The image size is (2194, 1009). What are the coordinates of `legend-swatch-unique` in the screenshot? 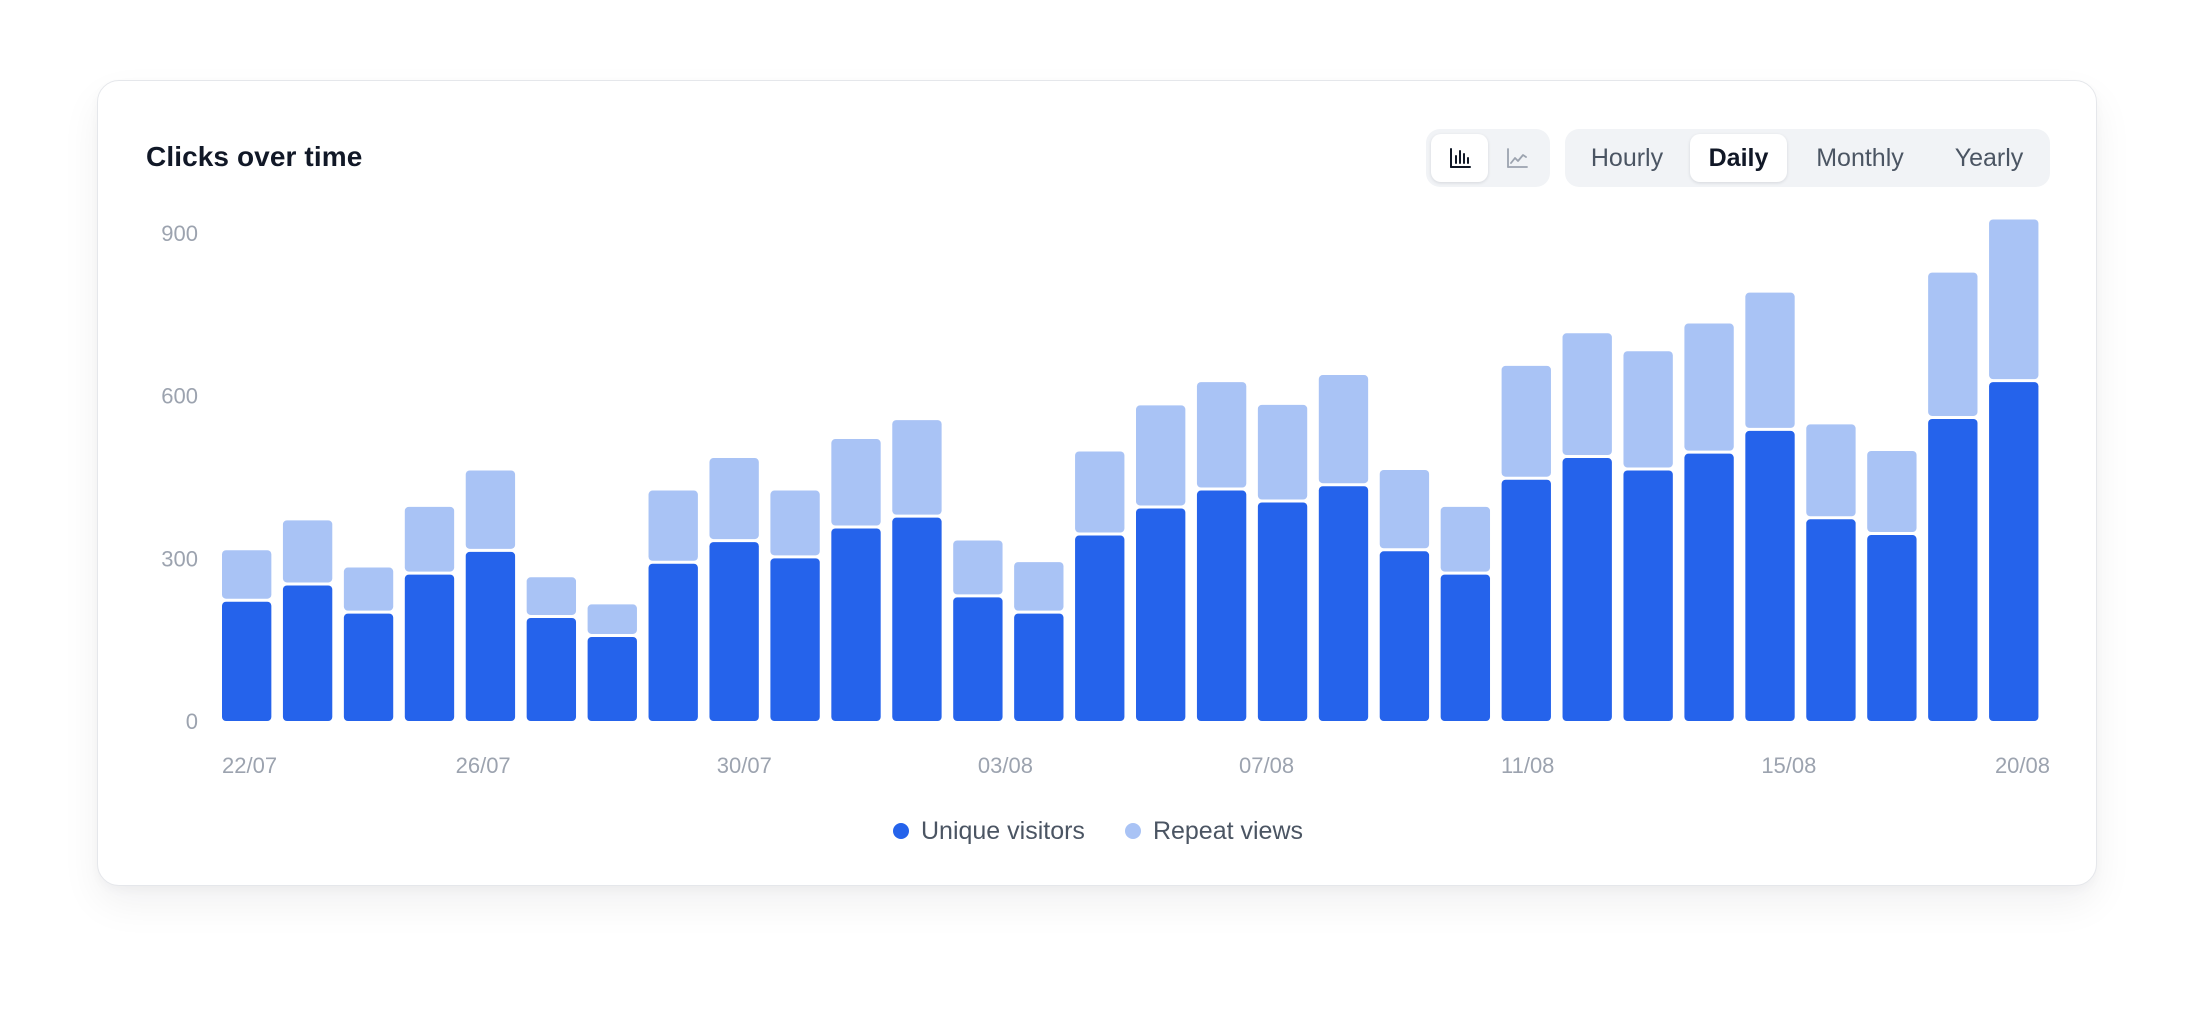 It's located at (900, 831).